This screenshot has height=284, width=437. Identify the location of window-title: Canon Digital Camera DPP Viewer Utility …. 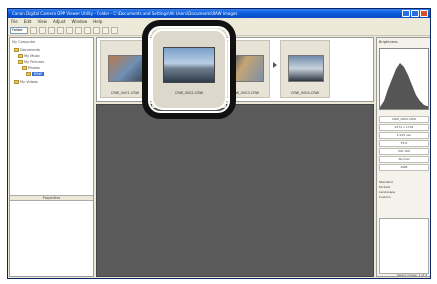
(125, 13).